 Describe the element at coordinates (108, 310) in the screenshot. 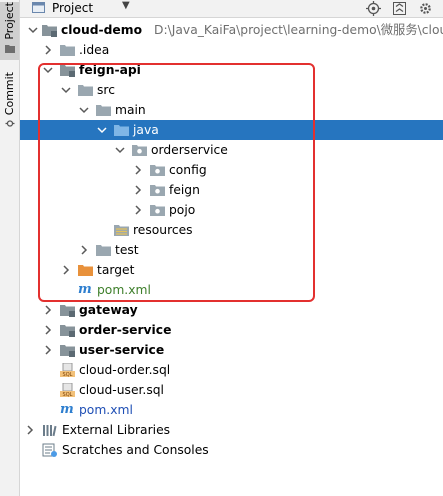

I see `tree-label-gateway: gateway` at that location.